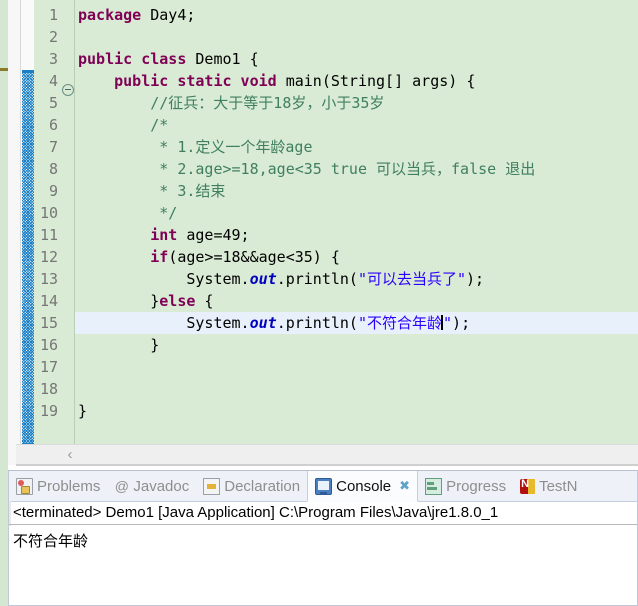  I want to click on tab-declaration: Declaration, so click(251, 486).